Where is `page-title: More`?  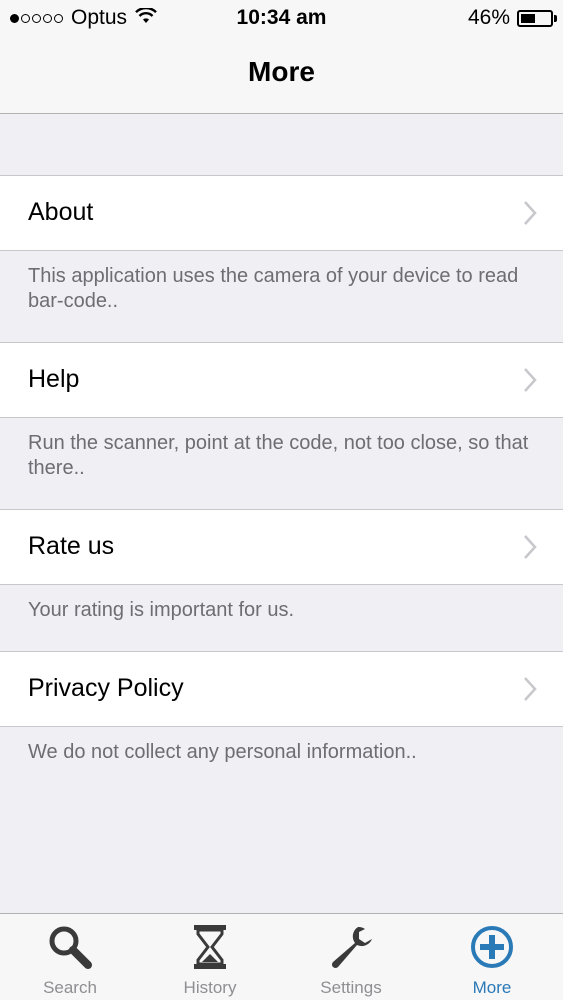 page-title: More is located at coordinates (281, 71).